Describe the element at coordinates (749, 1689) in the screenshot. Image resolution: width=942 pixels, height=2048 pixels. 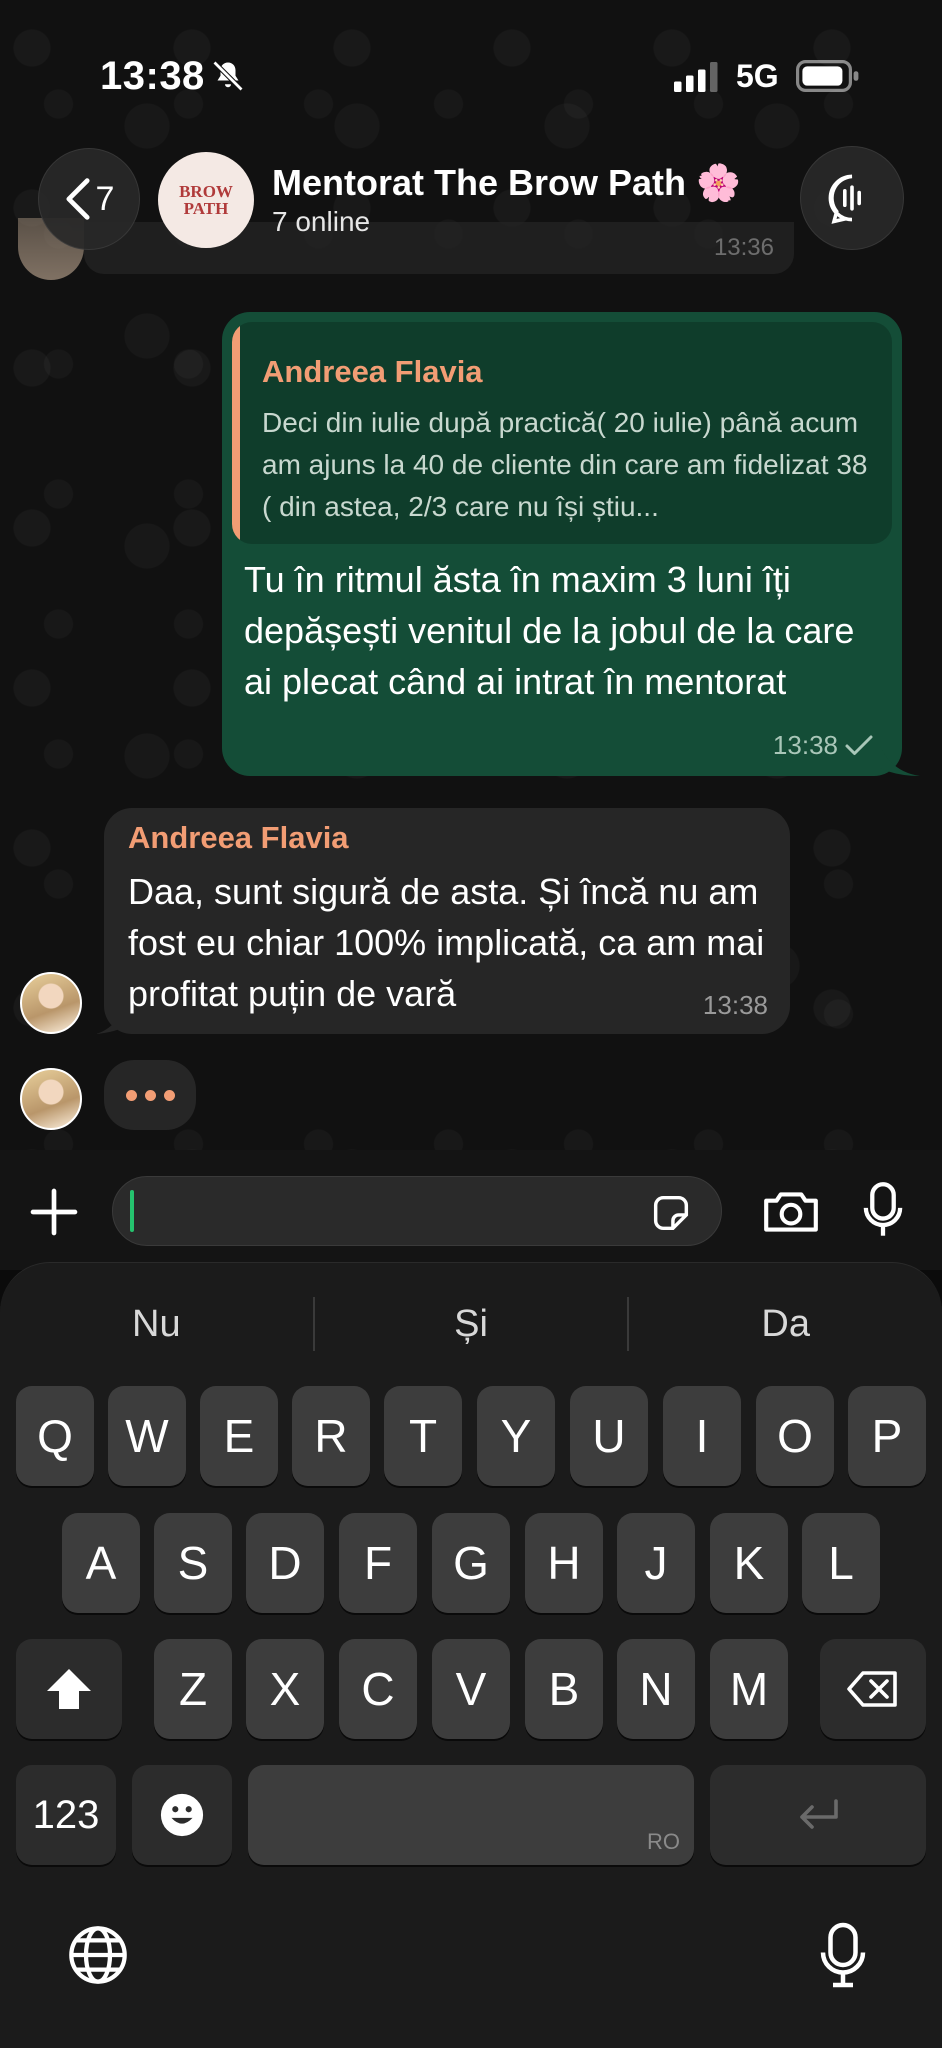
I see `key-m: M` at that location.